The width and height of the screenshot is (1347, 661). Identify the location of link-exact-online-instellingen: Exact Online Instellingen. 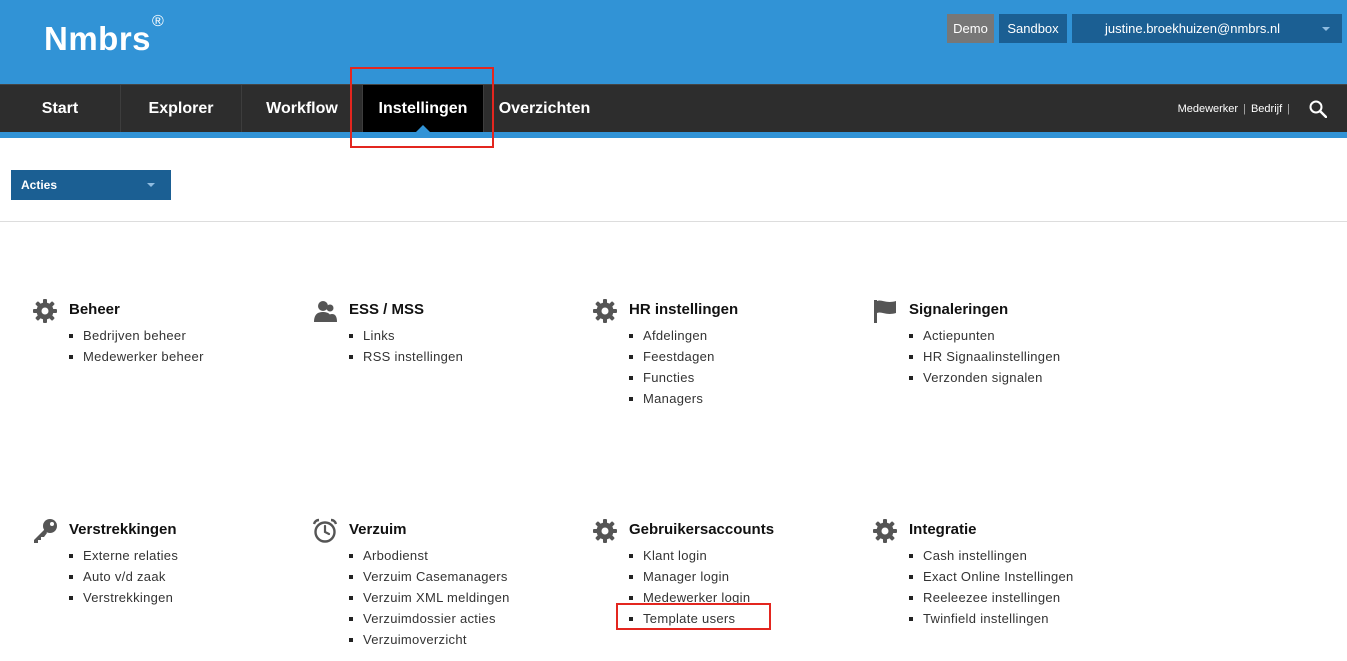
(991, 576).